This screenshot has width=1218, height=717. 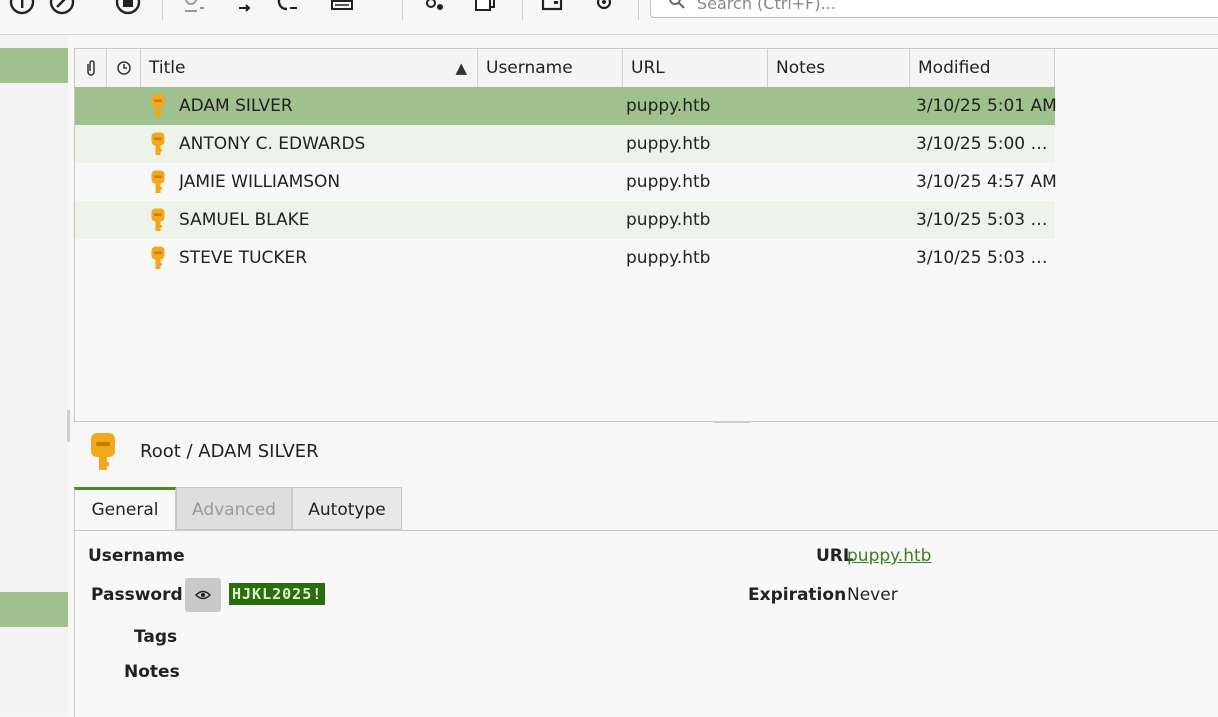 I want to click on info-icon, so click(x=22, y=9).